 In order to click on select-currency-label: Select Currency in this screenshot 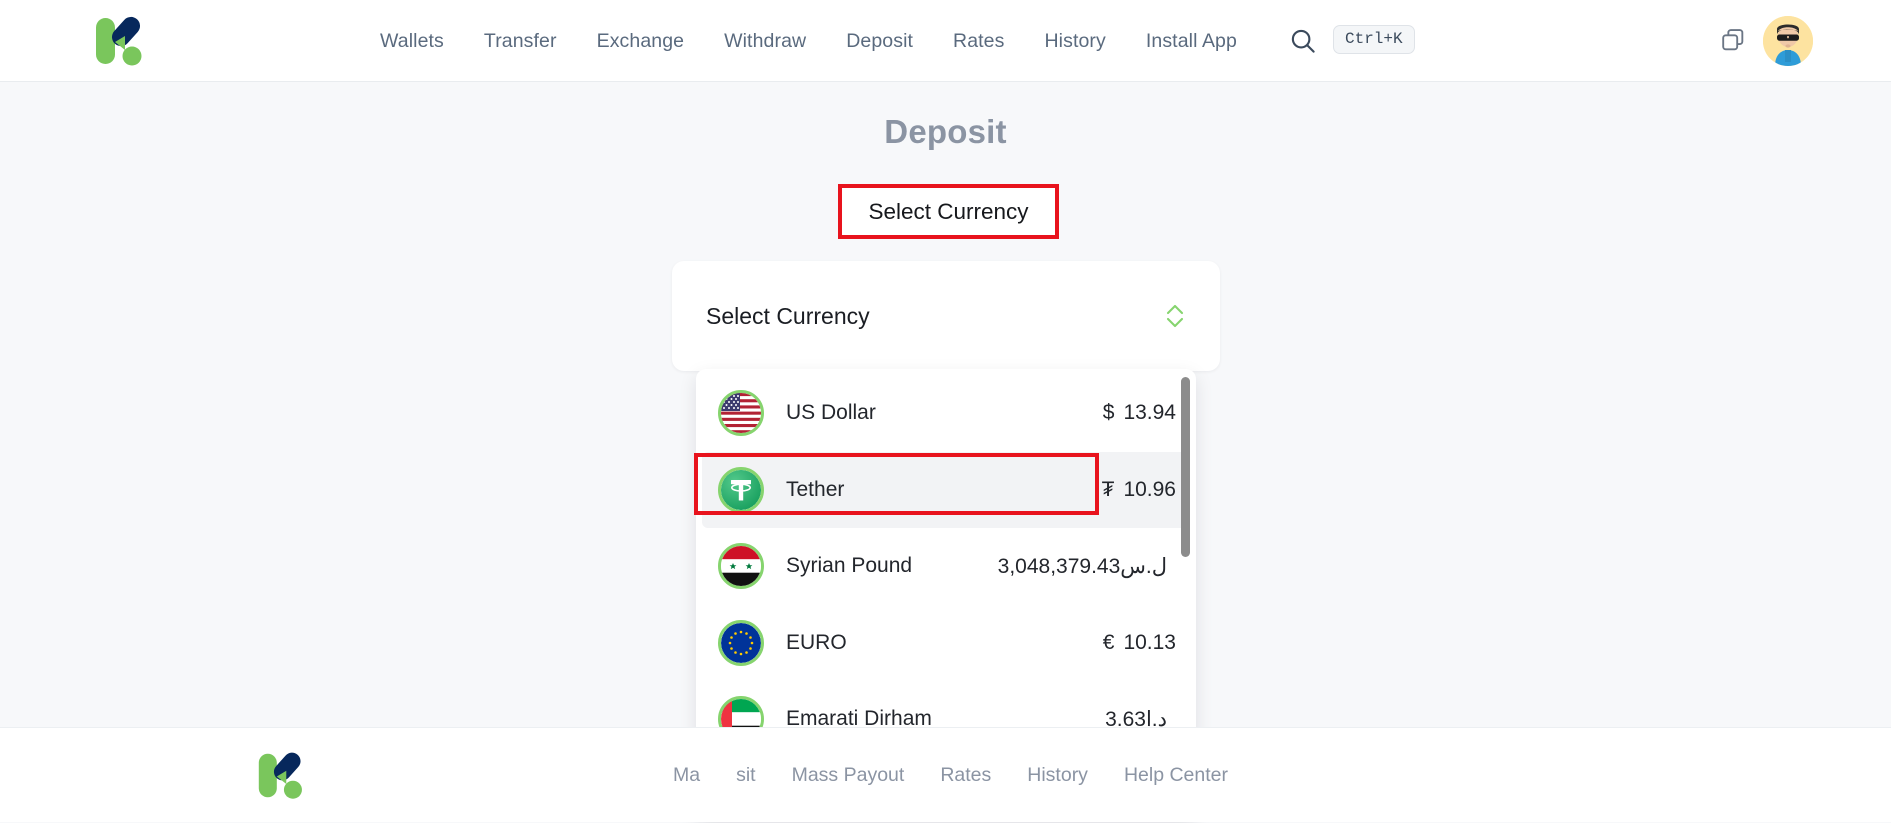, I will do `click(948, 211)`.